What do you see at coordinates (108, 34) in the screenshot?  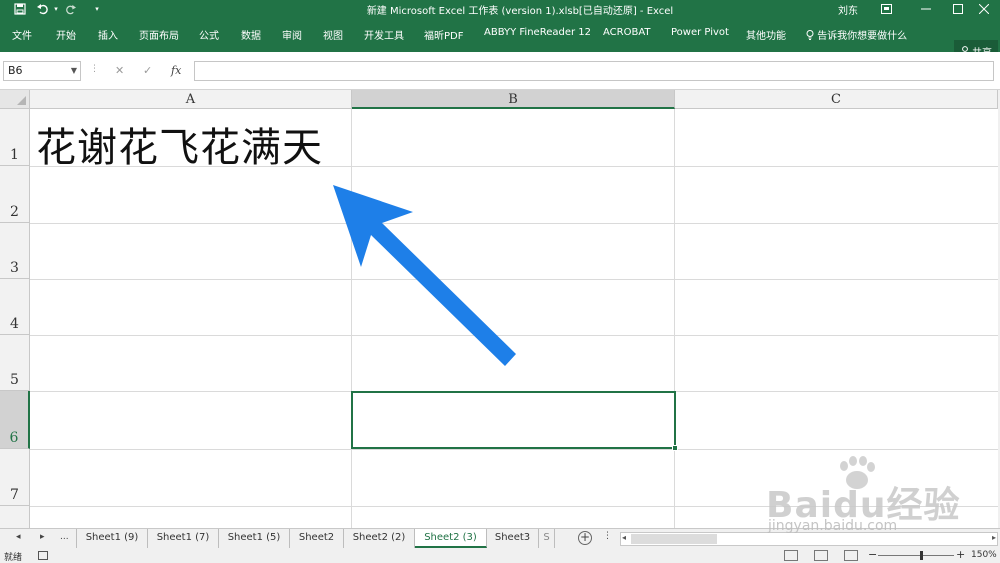 I see `tab-insert: 插入` at bounding box center [108, 34].